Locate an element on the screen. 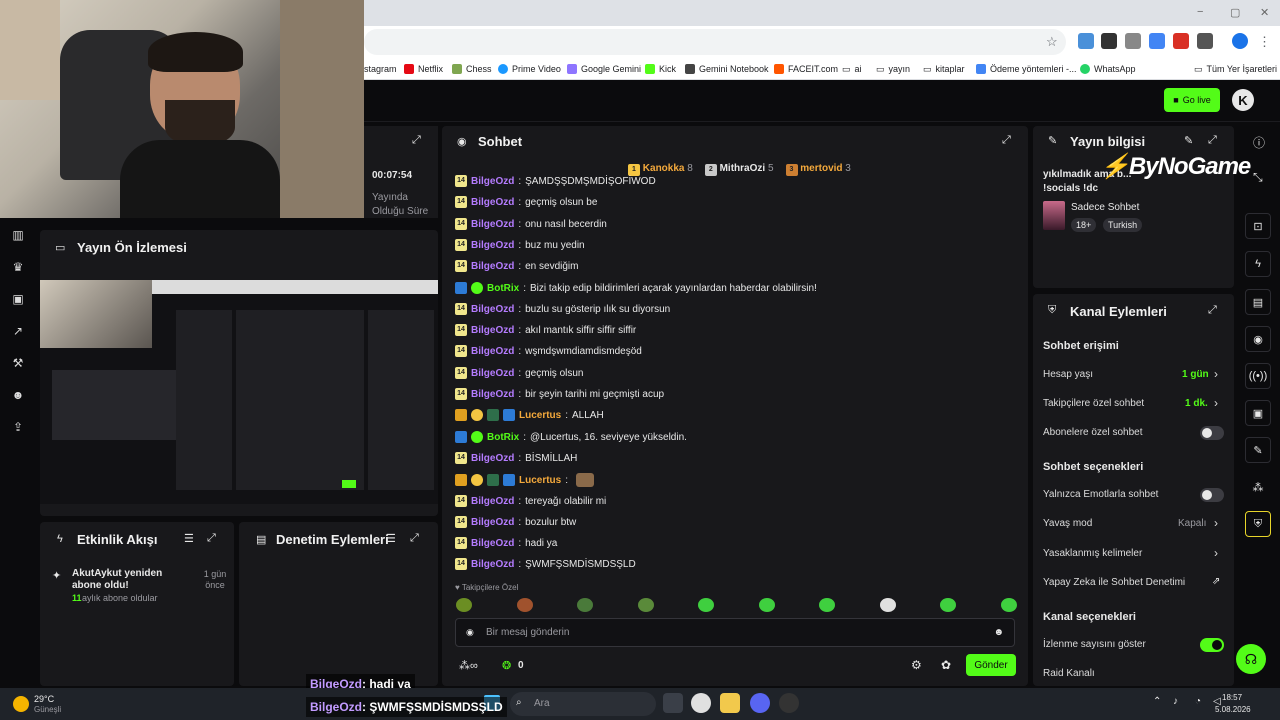  chat-message: 14 BilgeOzd: bozulur btw is located at coordinates (515, 522).